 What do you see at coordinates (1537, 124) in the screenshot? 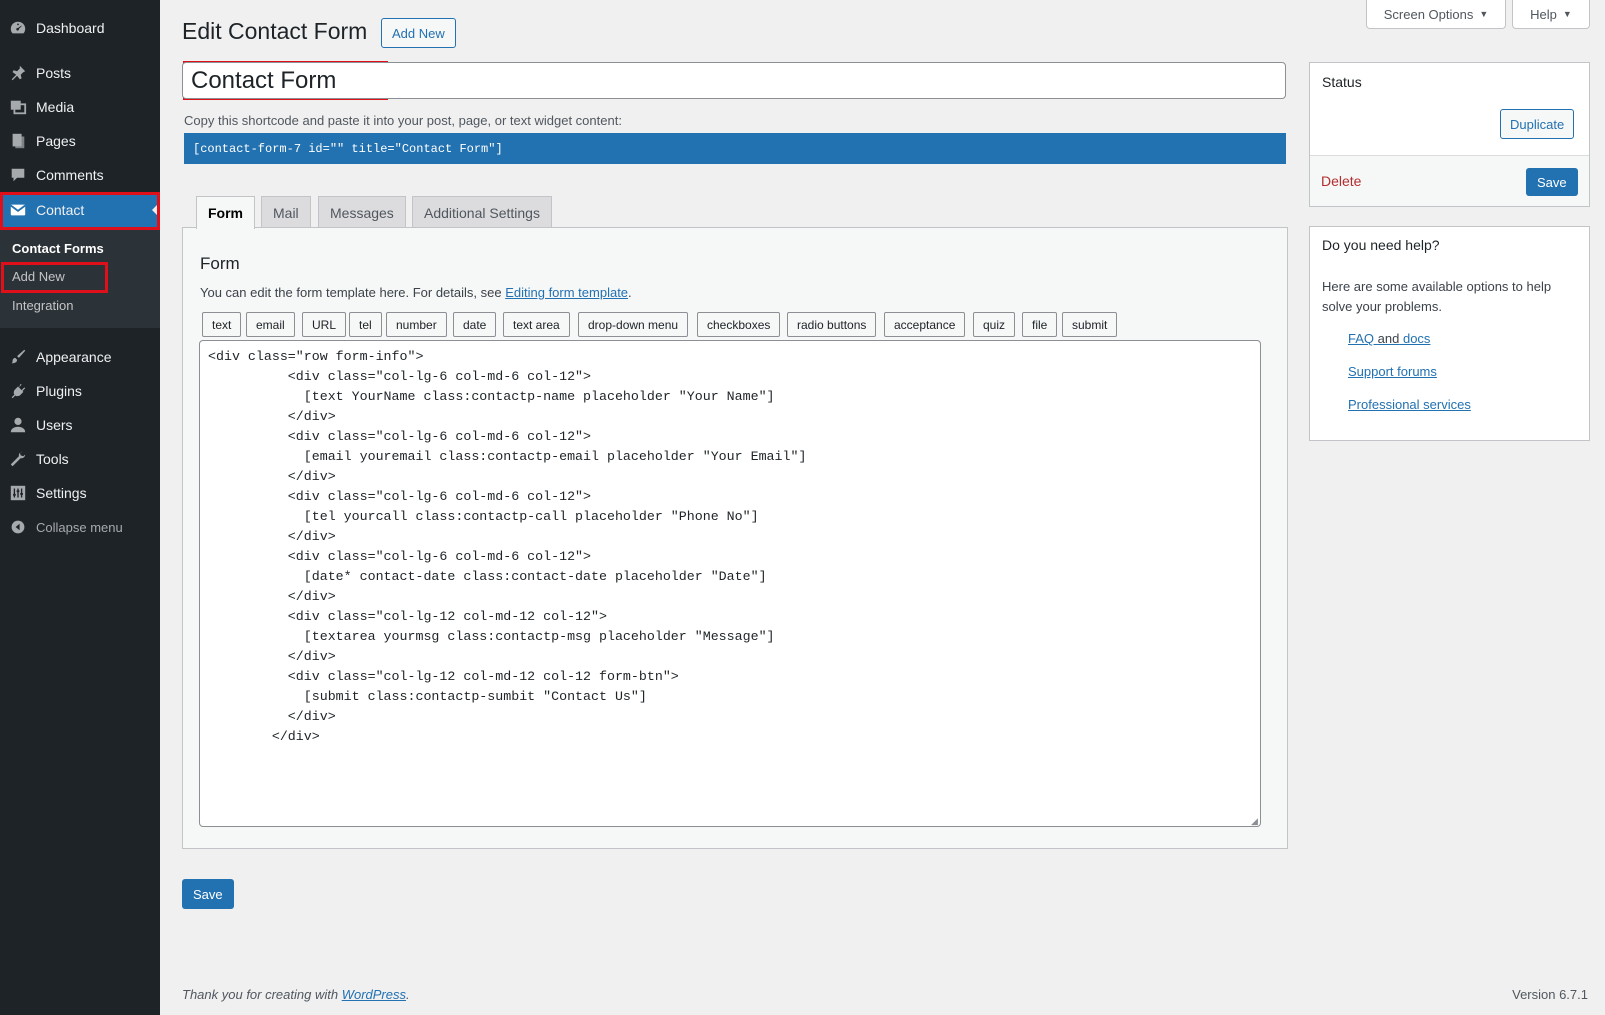
I see `duplicate-button: Duplicate` at bounding box center [1537, 124].